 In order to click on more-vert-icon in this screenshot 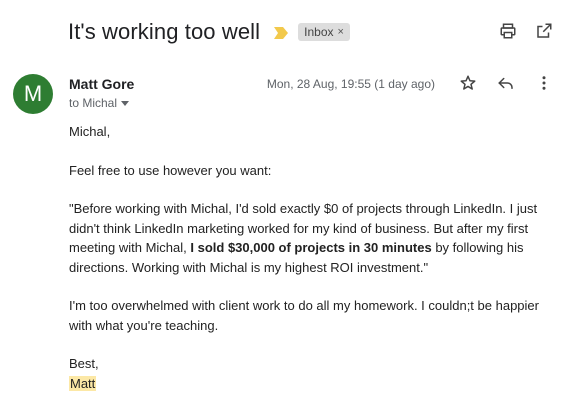, I will do `click(544, 83)`.